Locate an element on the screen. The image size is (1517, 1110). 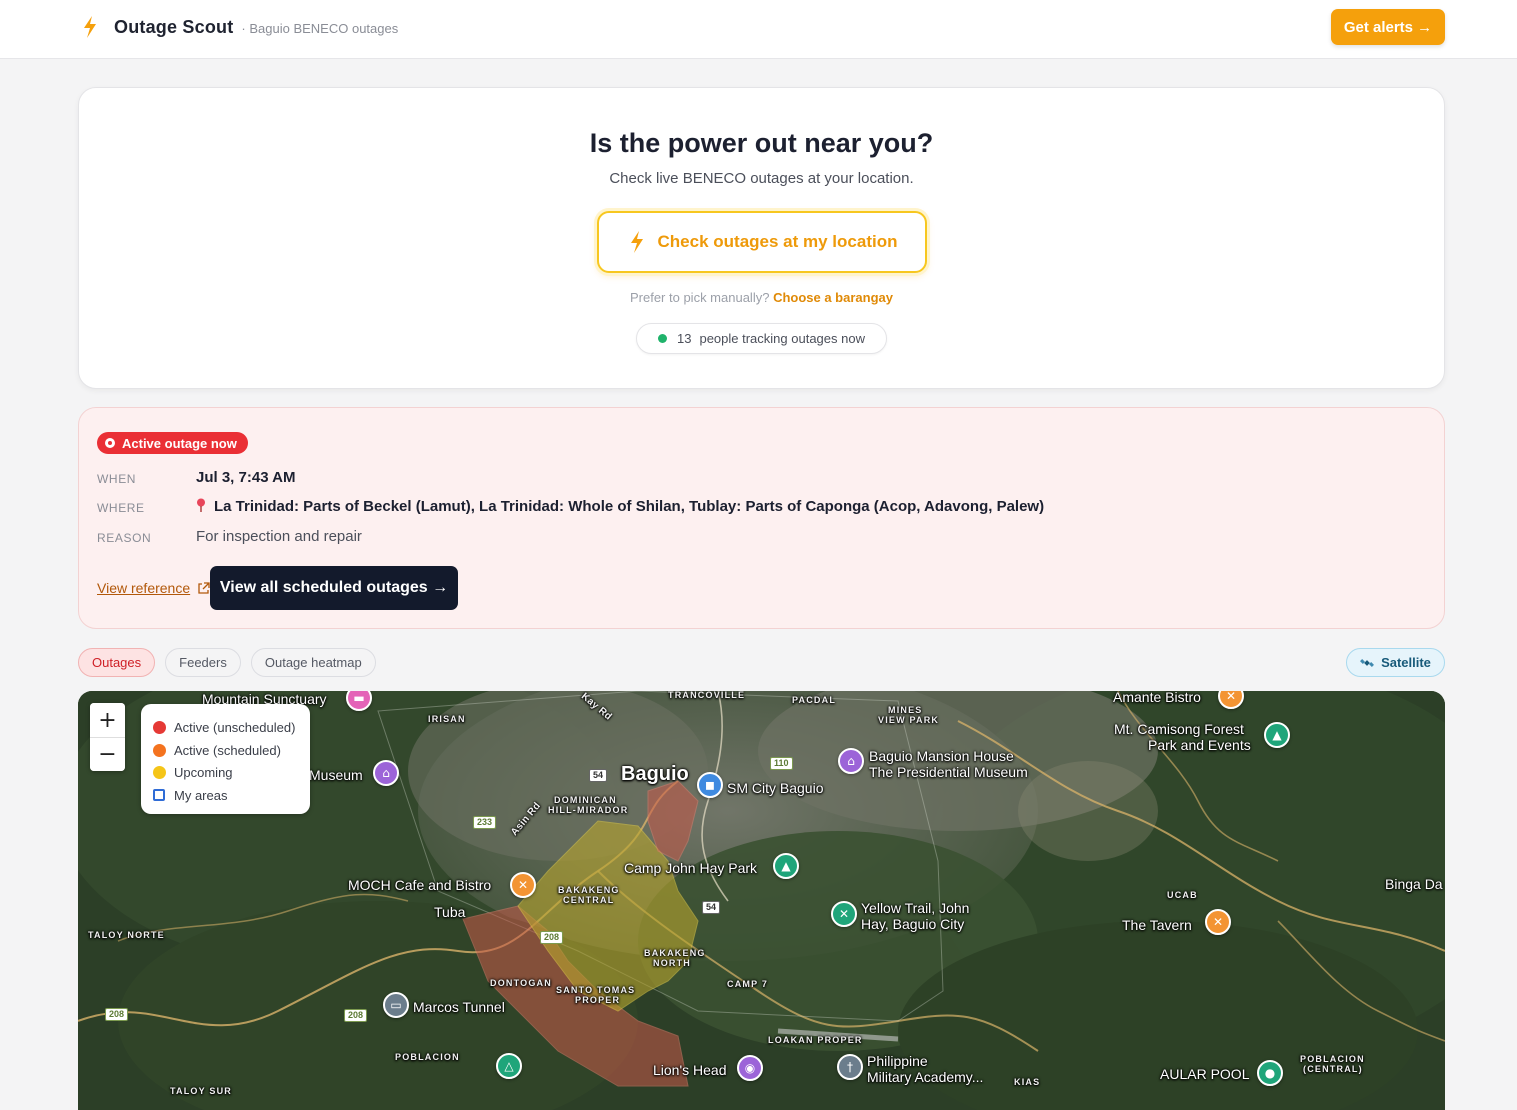
museum-marker-icon: ⌂ is located at coordinates (386, 773).